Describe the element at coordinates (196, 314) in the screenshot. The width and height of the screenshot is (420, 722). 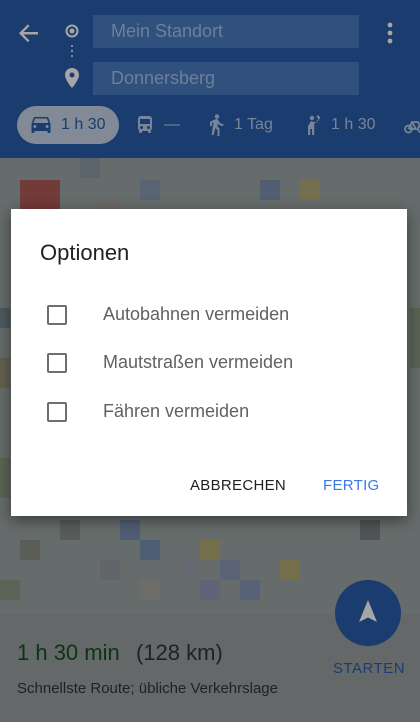
I see `avoid-highways-label: Autobahnen vermeiden` at that location.